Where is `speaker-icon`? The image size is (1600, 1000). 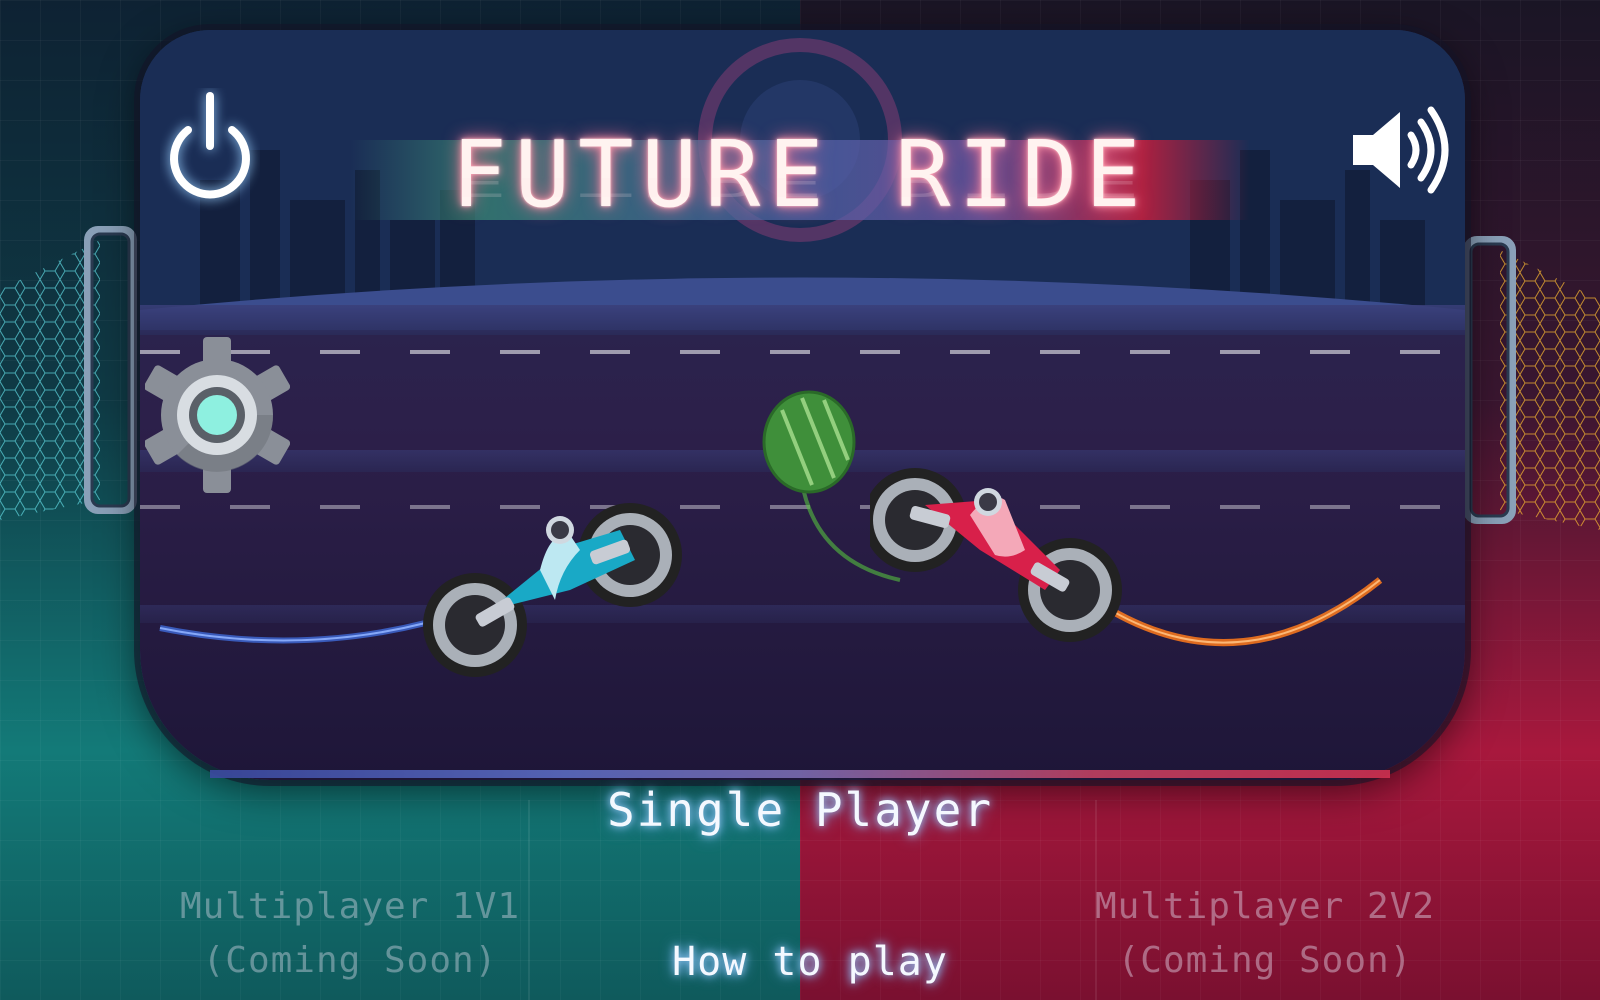
speaker-icon is located at coordinates (1401, 150).